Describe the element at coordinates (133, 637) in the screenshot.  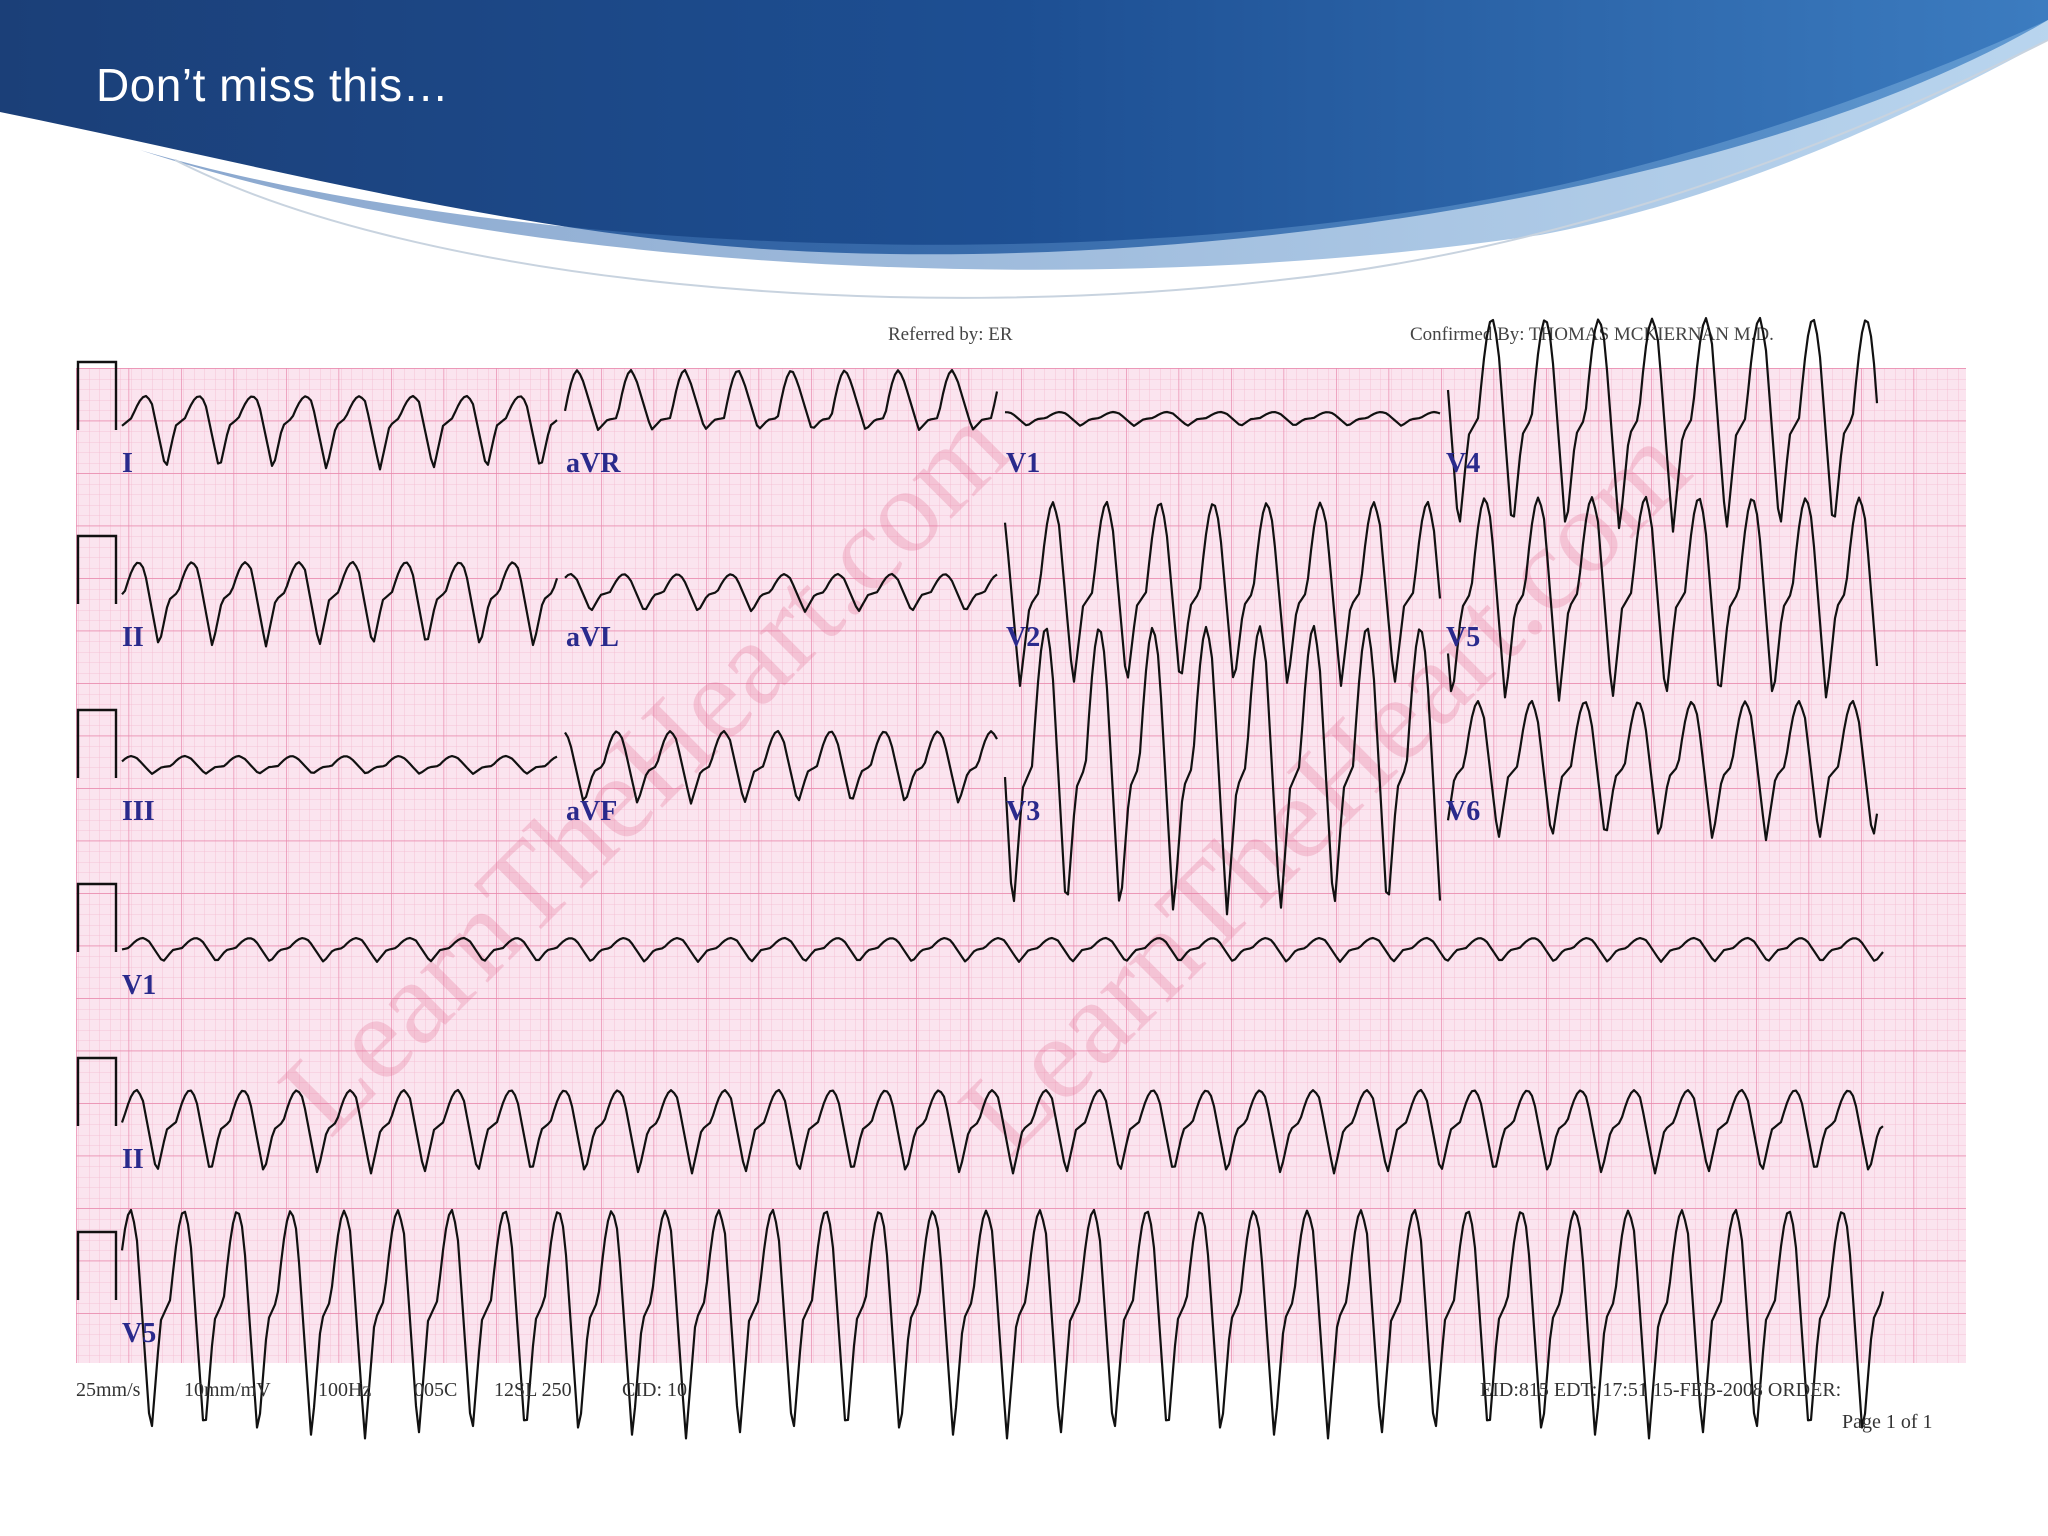
I see `lead-label-II: II` at that location.